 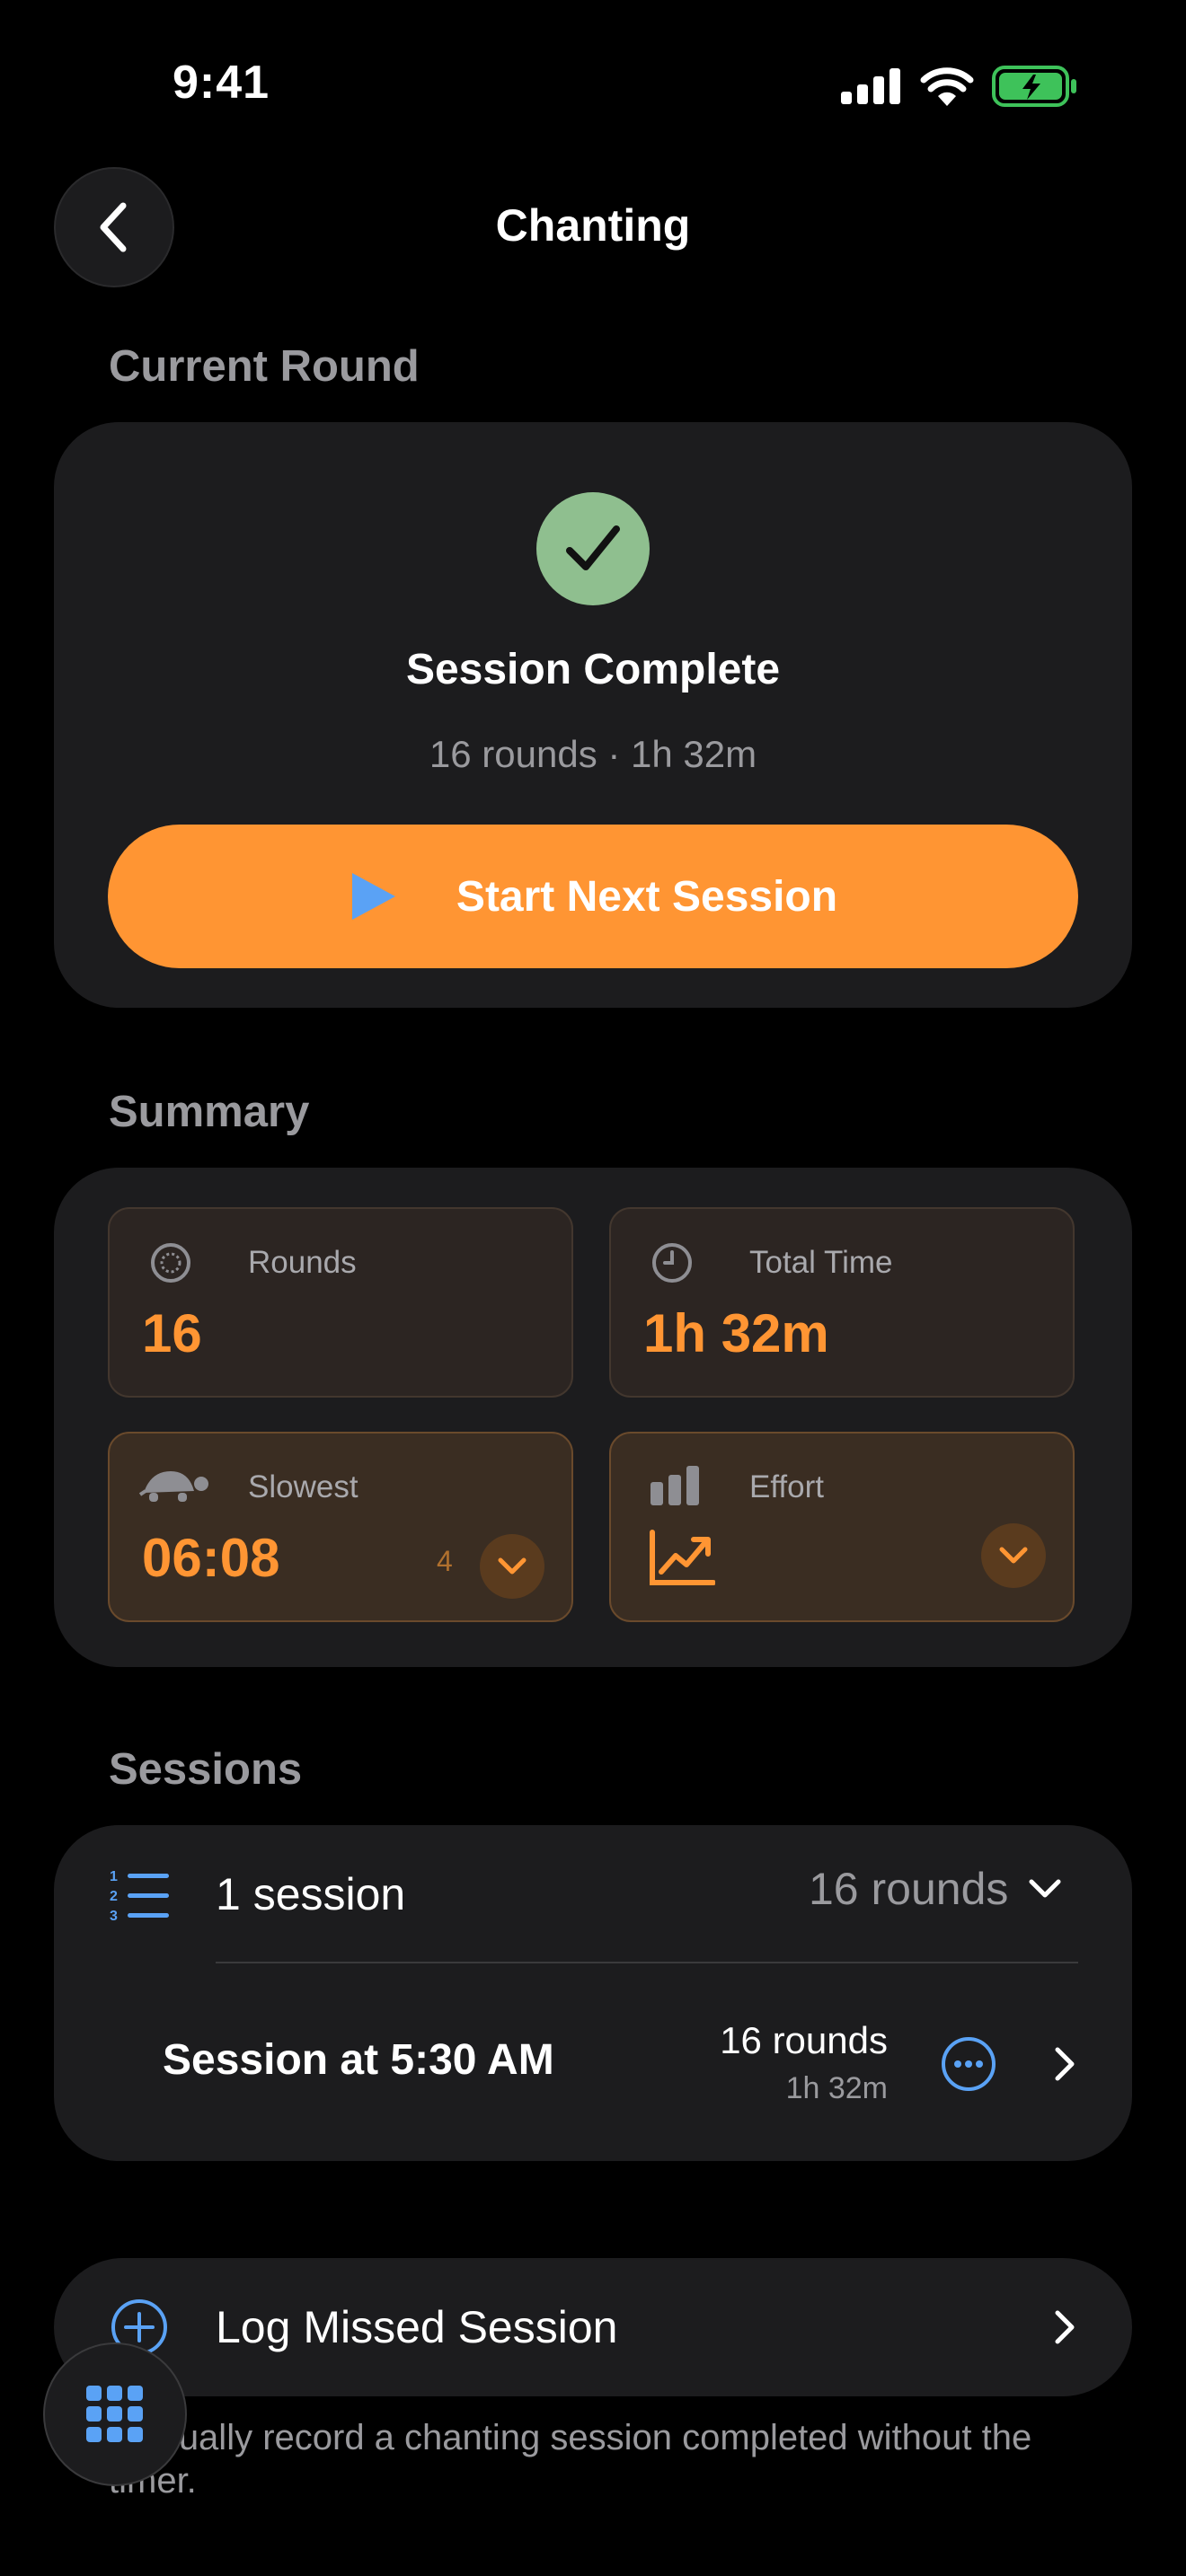 I want to click on trend-up-icon, so click(x=682, y=1557).